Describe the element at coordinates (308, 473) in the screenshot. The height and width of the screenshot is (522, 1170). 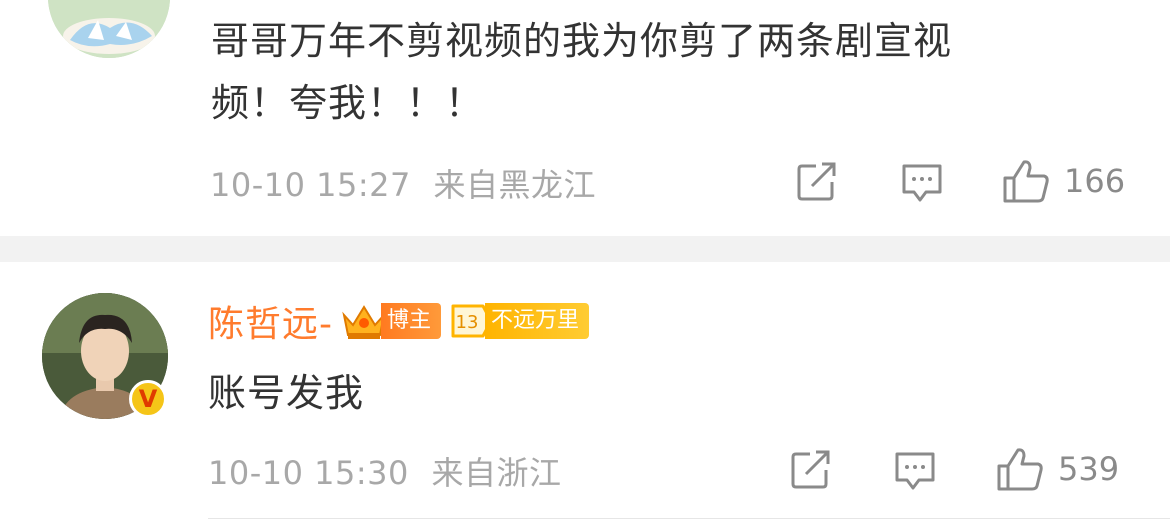
I see `comment-time: 10-10 15:30` at that location.